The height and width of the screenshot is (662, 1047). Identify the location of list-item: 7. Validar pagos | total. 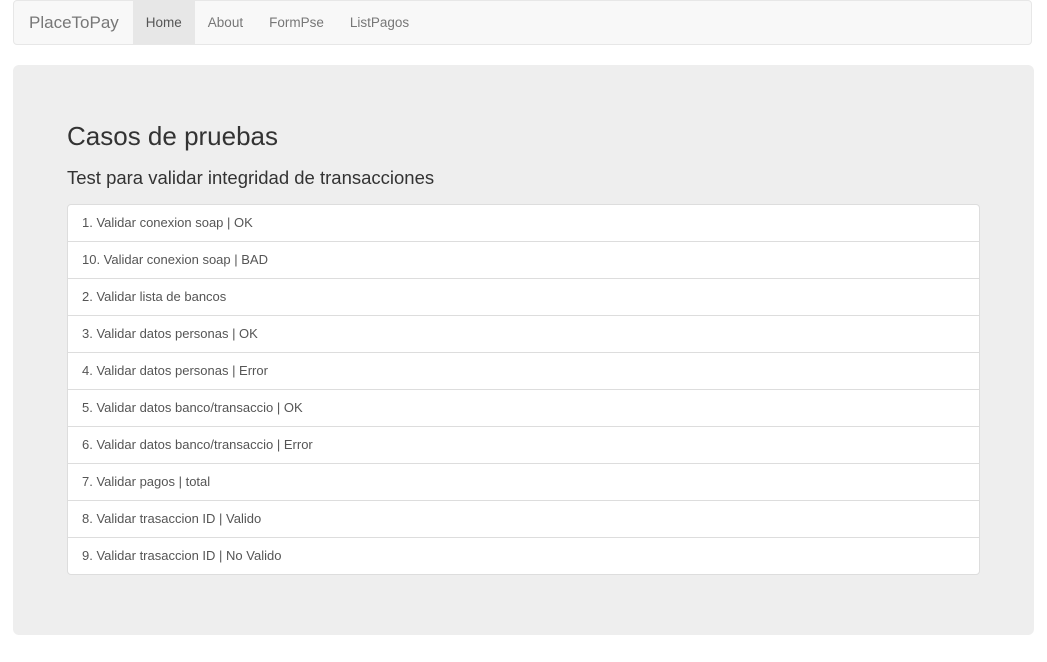
(523, 481).